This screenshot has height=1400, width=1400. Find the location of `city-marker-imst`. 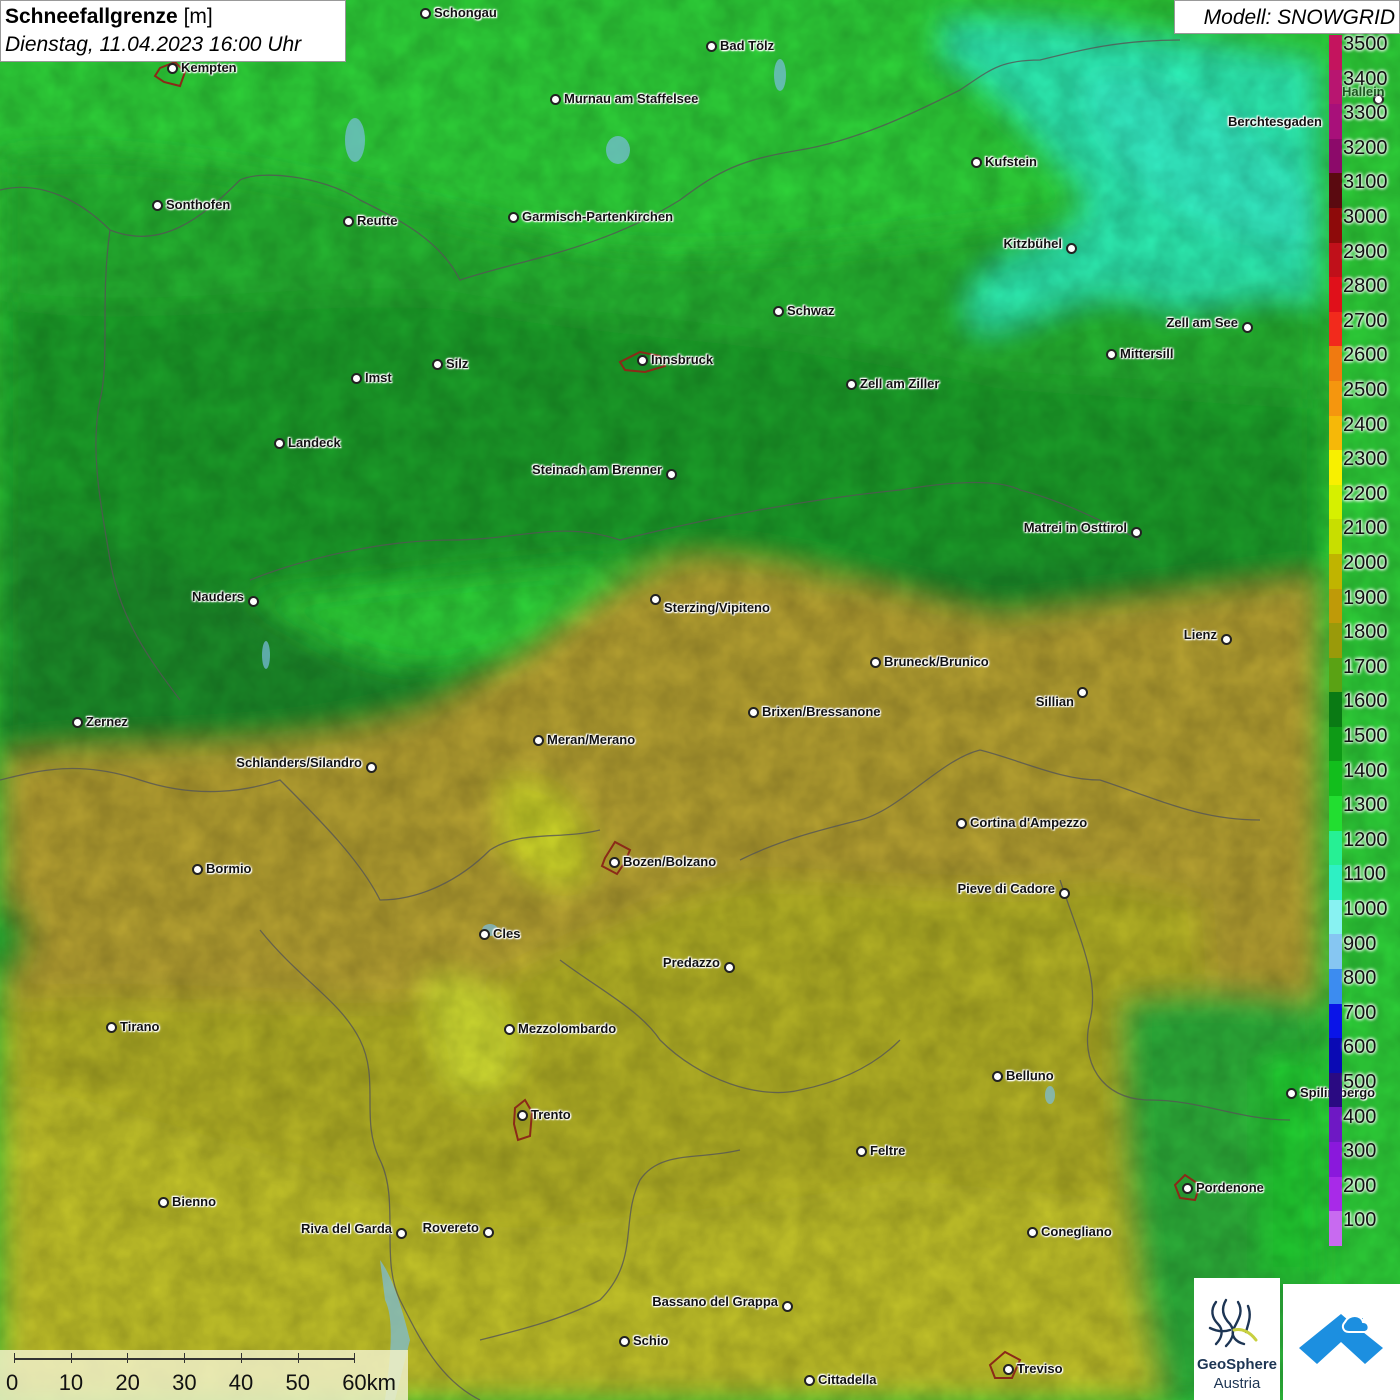

city-marker-imst is located at coordinates (356, 378).